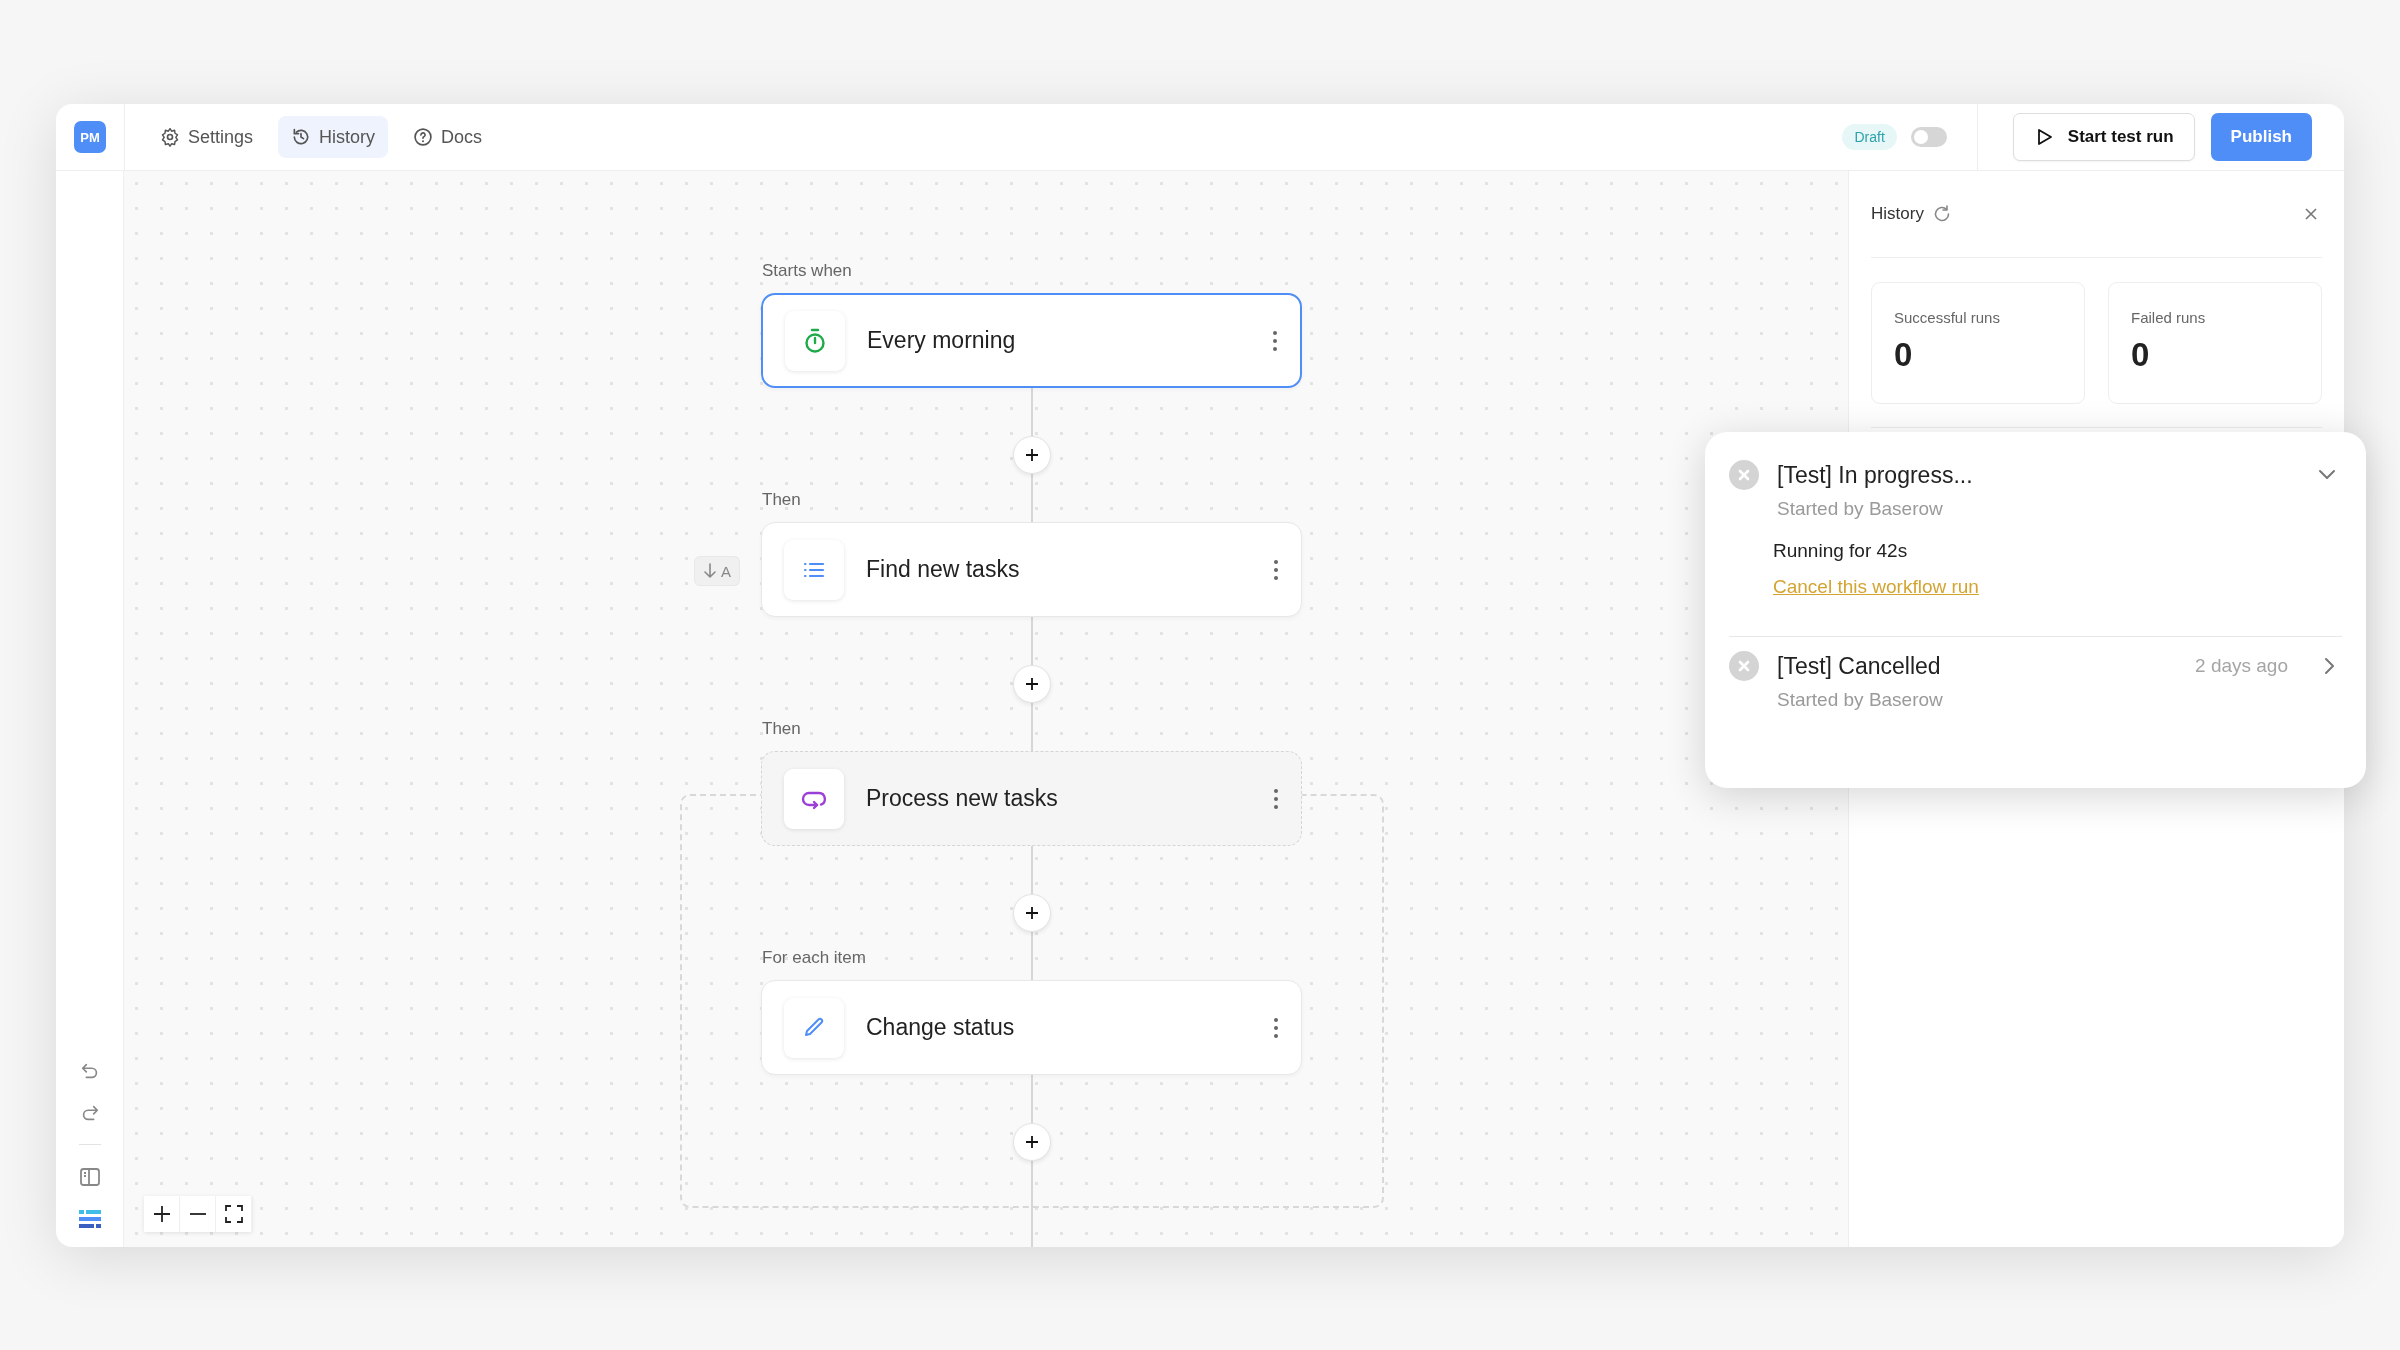  What do you see at coordinates (2330, 666) in the screenshot?
I see `chevron-right-icon` at bounding box center [2330, 666].